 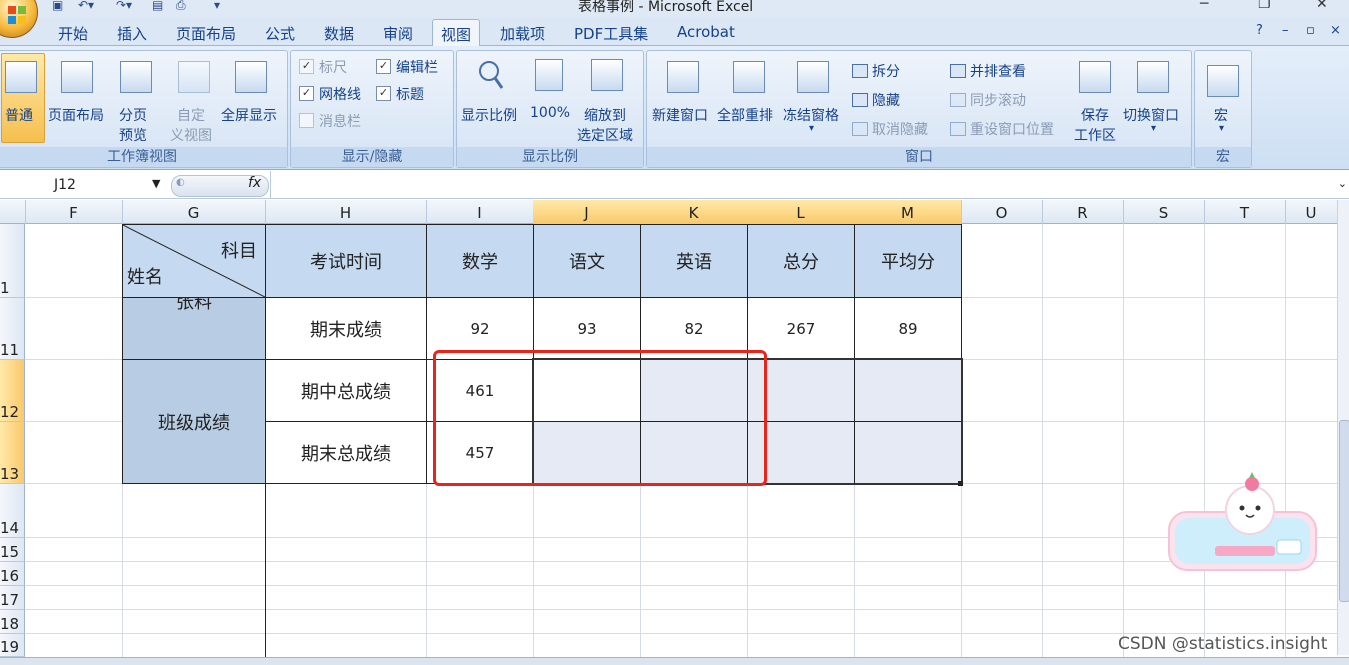 I want to click on fullscreen-label: 全屏显示, so click(x=249, y=115).